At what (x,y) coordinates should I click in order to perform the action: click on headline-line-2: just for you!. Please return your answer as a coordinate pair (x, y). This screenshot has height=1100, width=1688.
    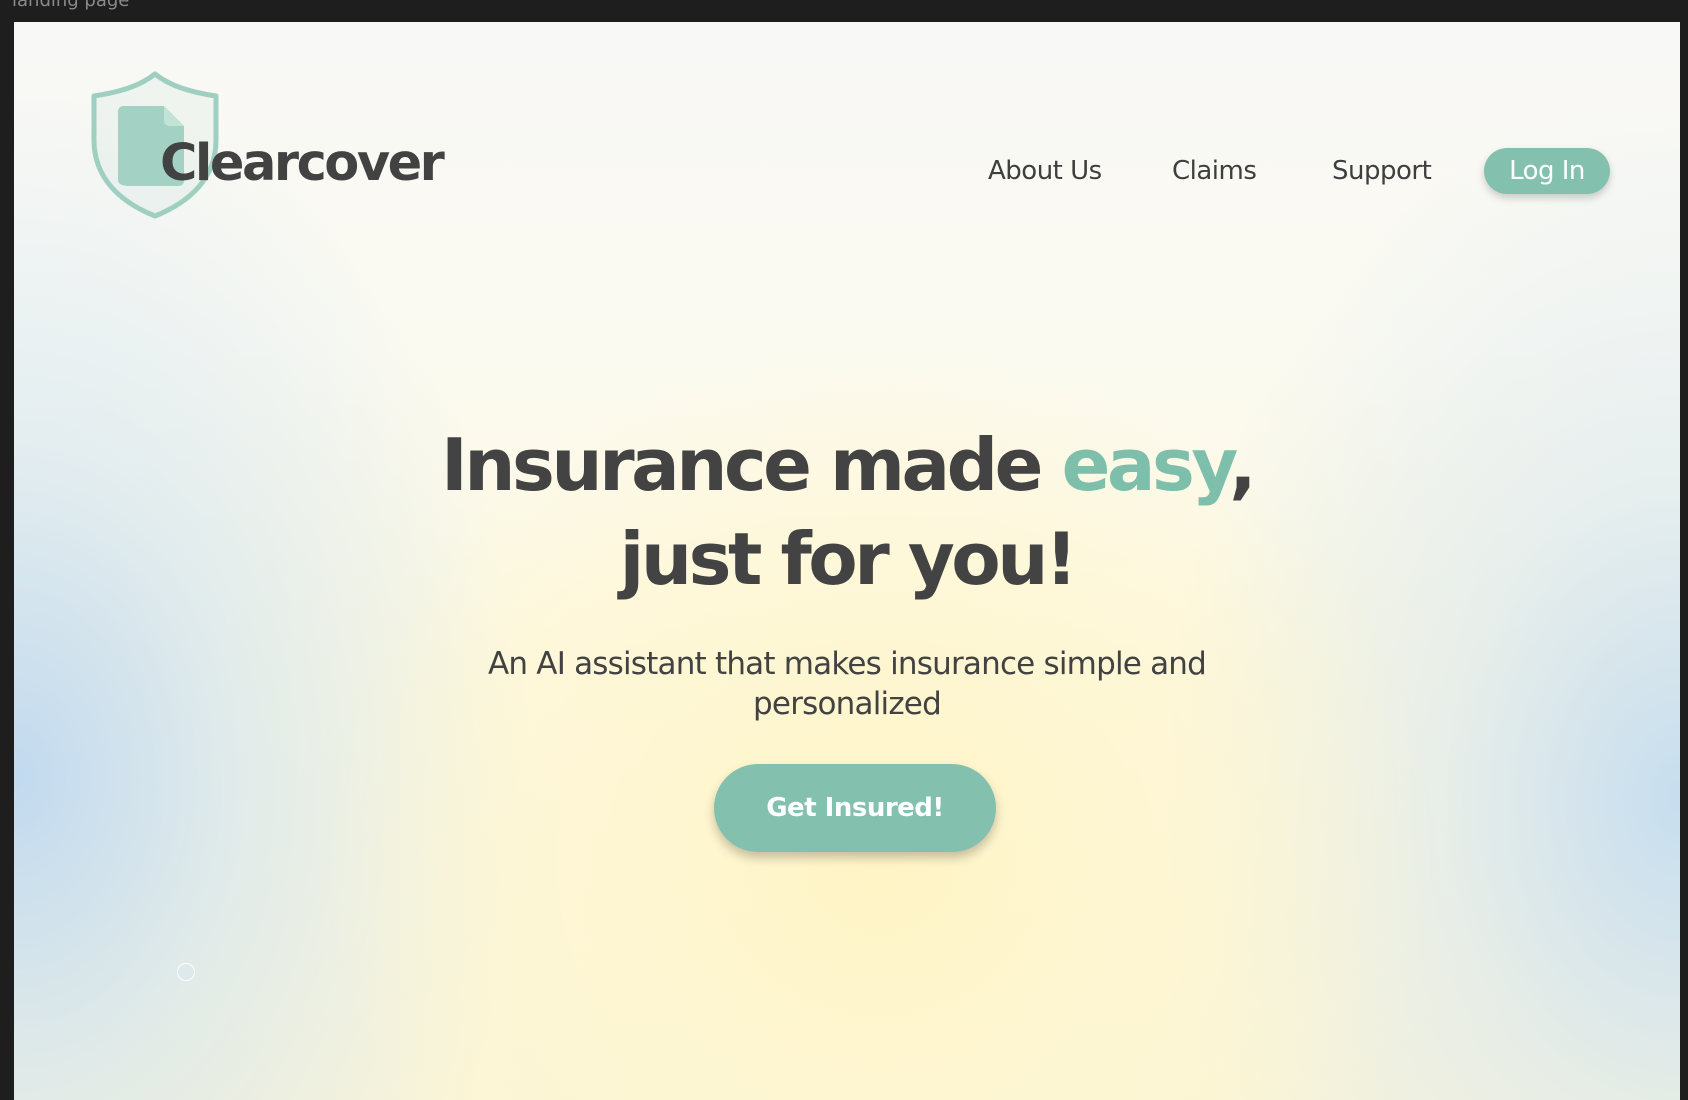
    Looking at the image, I should click on (848, 559).